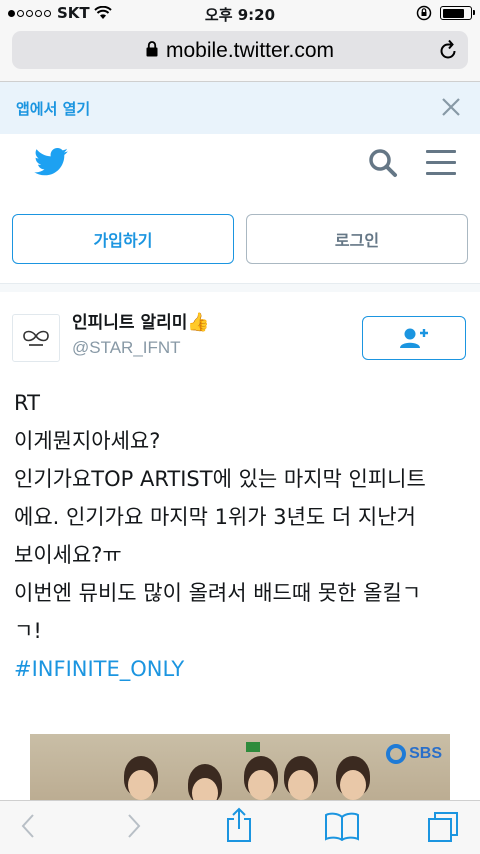 This screenshot has width=480, height=854. I want to click on menu-icon, so click(441, 166).